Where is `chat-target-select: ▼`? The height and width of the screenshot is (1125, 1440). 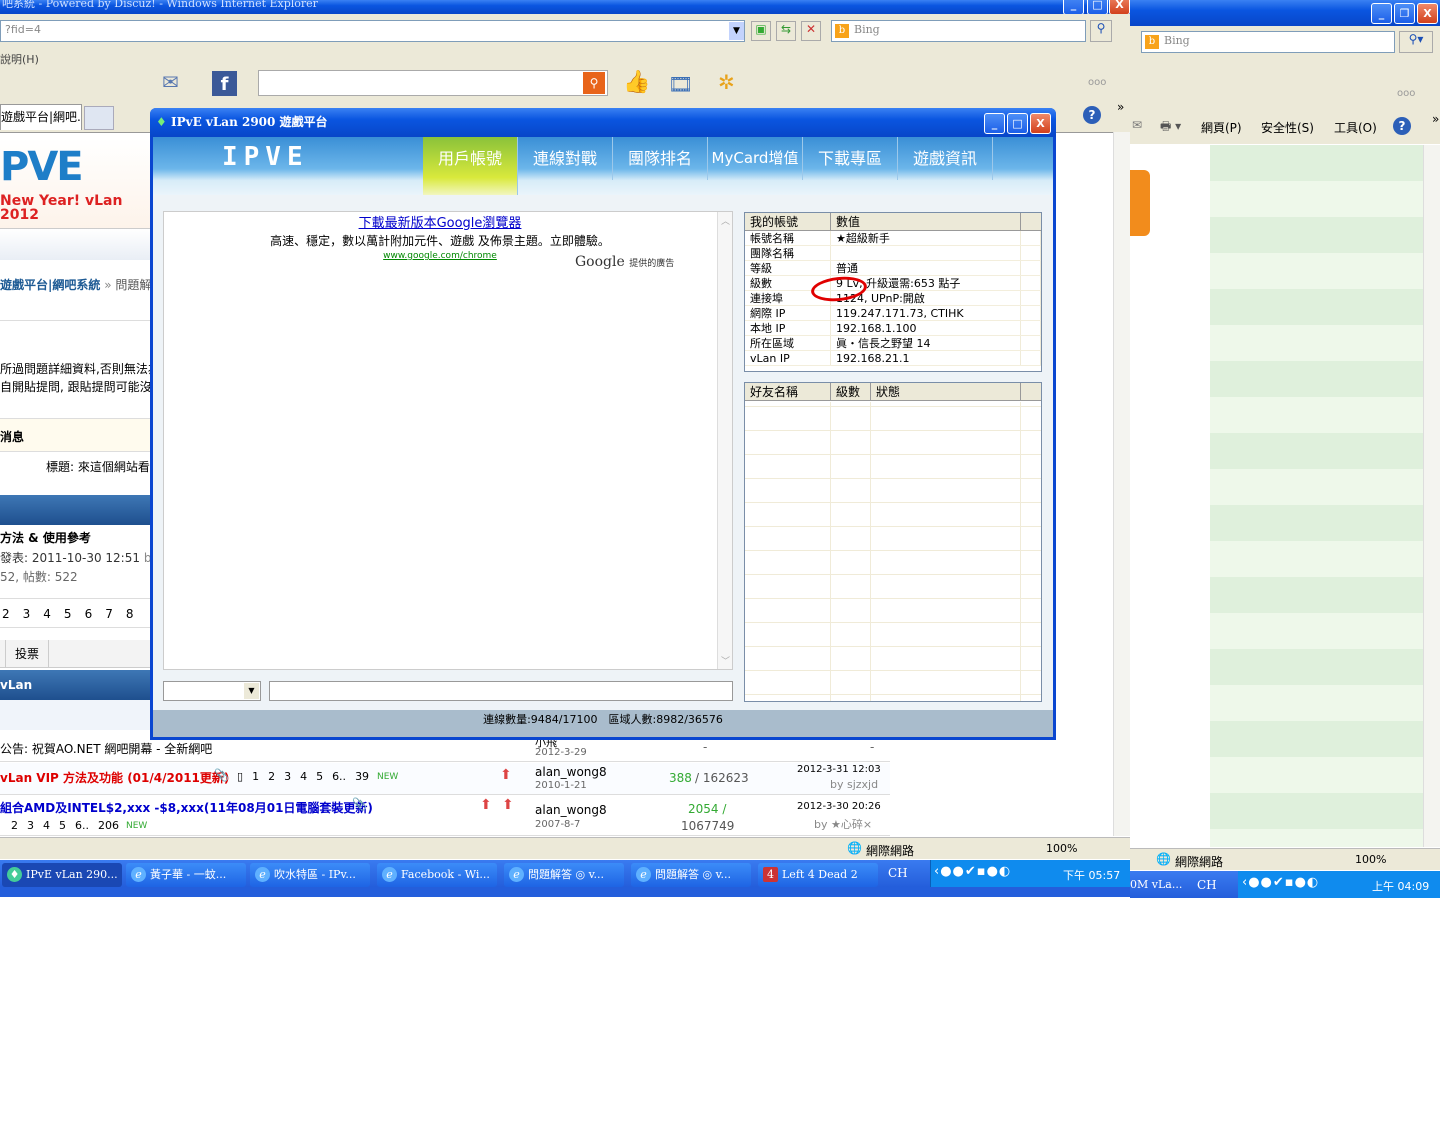 chat-target-select: ▼ is located at coordinates (212, 691).